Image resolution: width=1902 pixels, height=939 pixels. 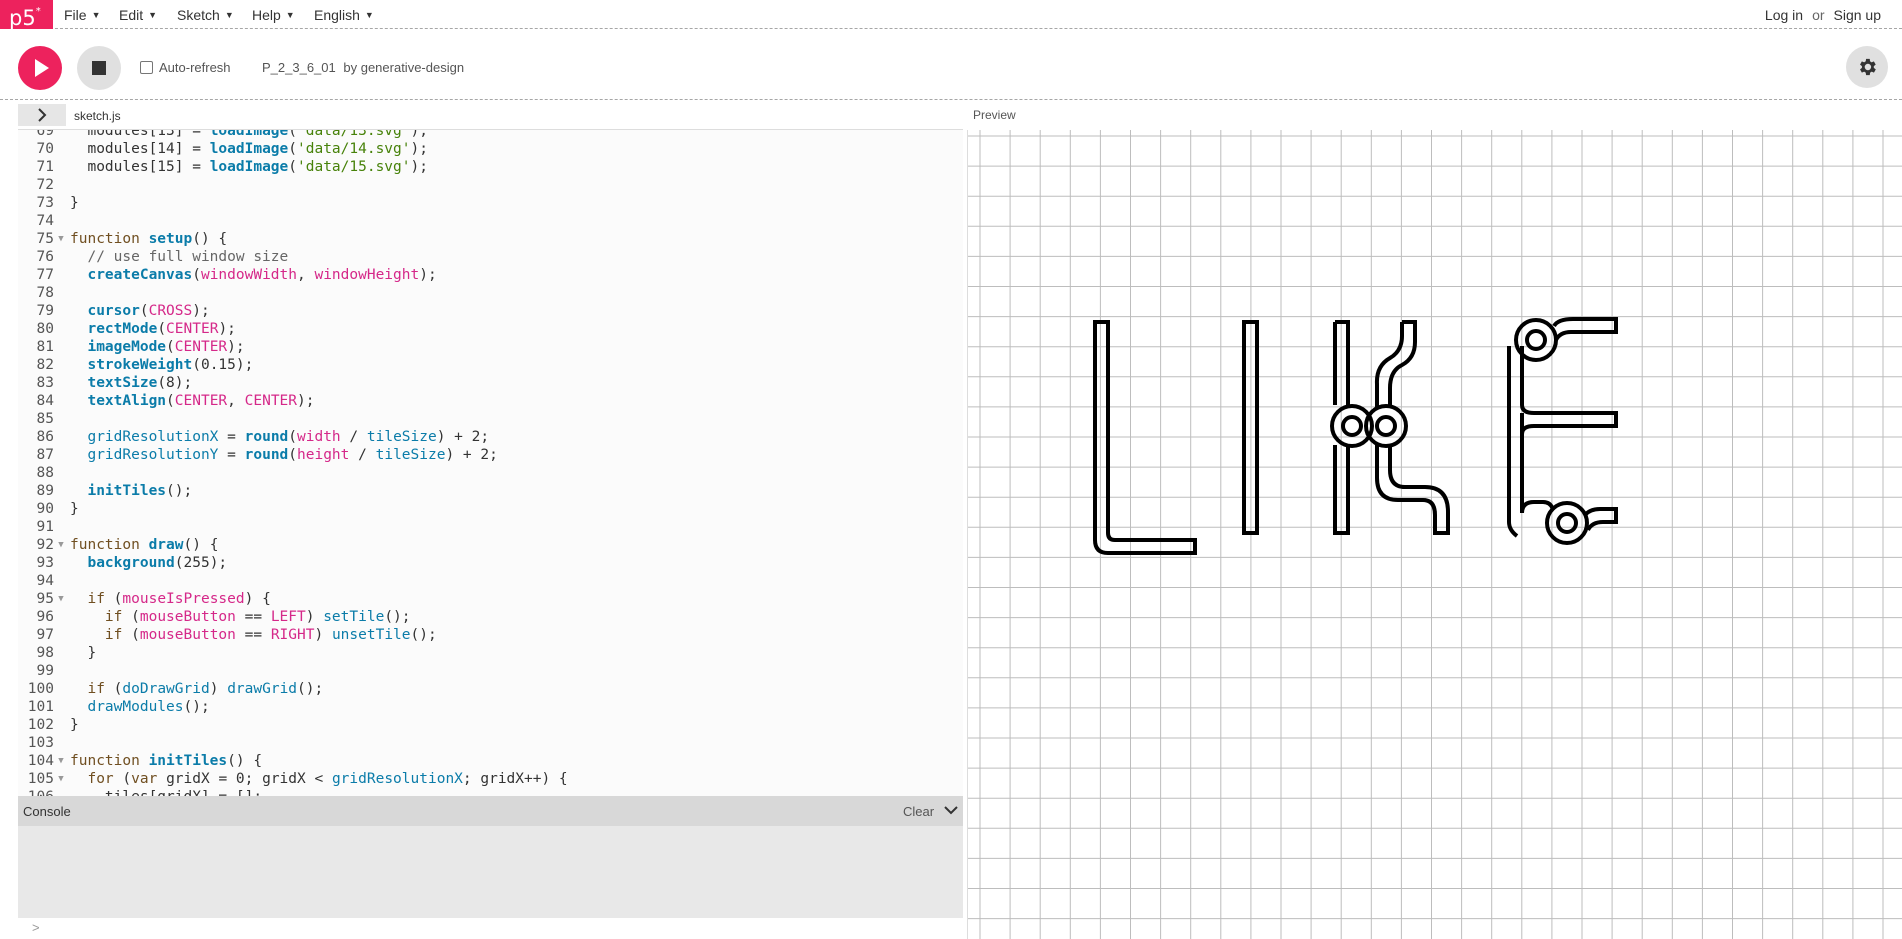 What do you see at coordinates (138, 14) in the screenshot?
I see `menu-edit: Edit ▼` at bounding box center [138, 14].